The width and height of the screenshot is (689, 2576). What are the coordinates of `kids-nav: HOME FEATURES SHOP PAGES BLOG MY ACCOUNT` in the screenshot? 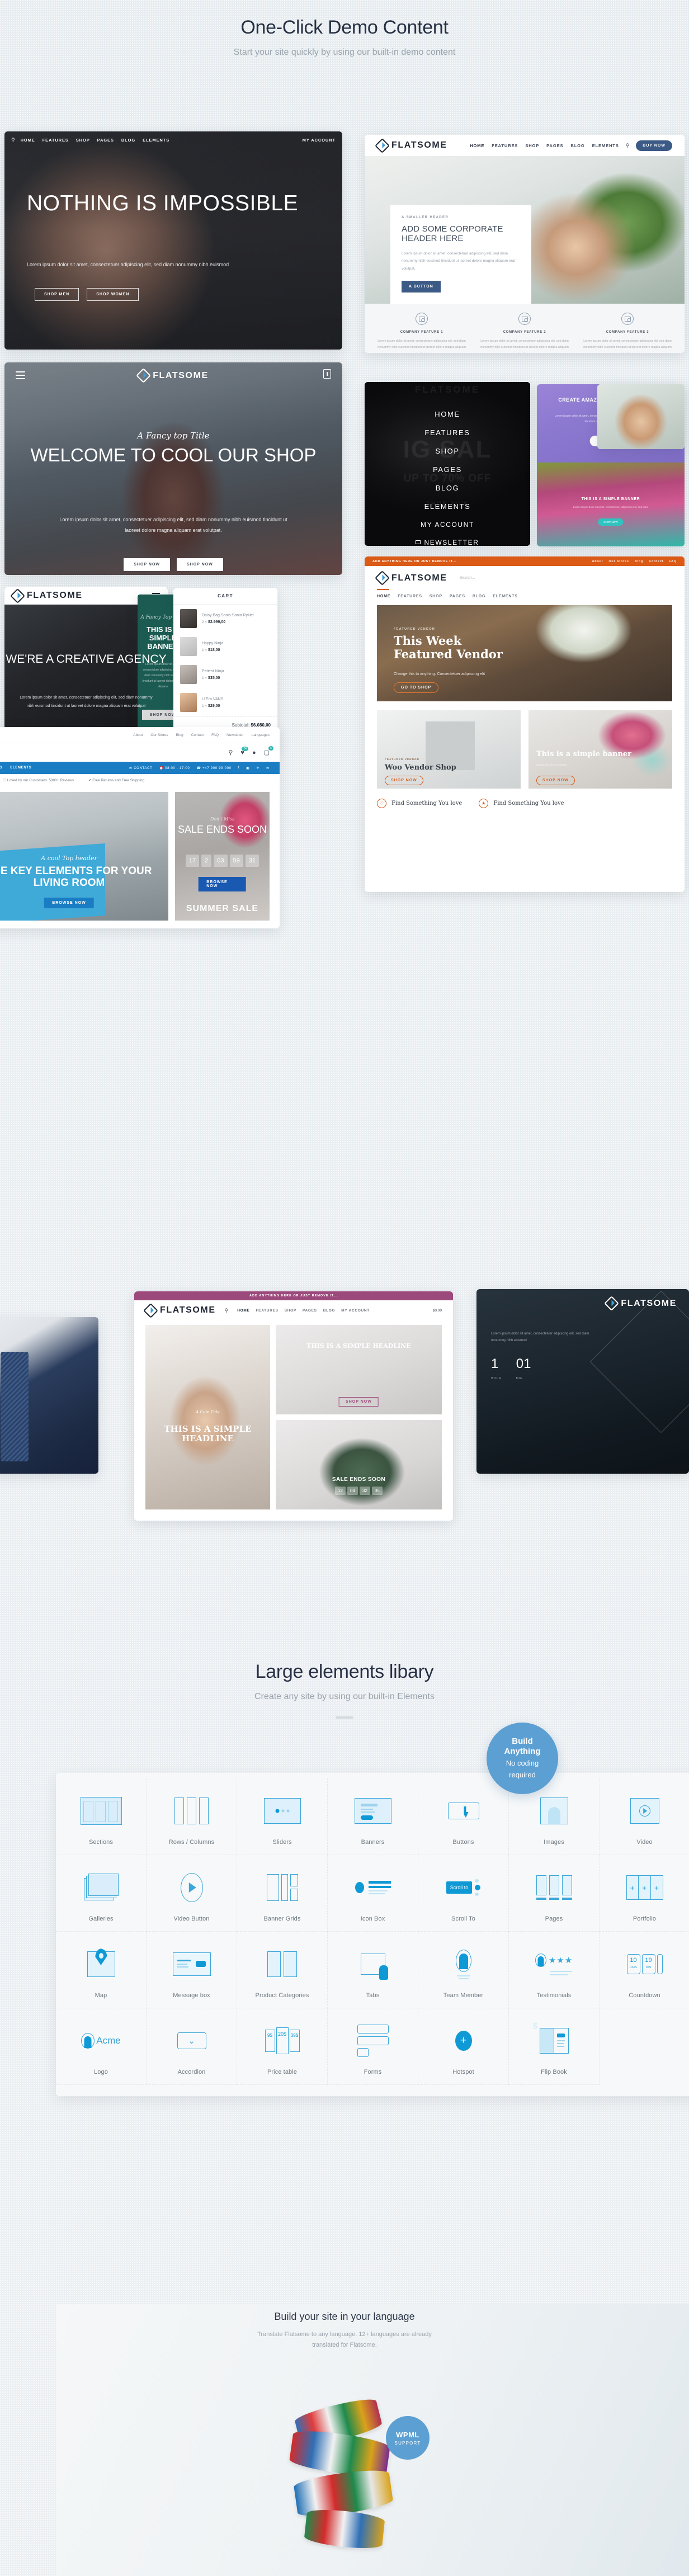 It's located at (303, 1311).